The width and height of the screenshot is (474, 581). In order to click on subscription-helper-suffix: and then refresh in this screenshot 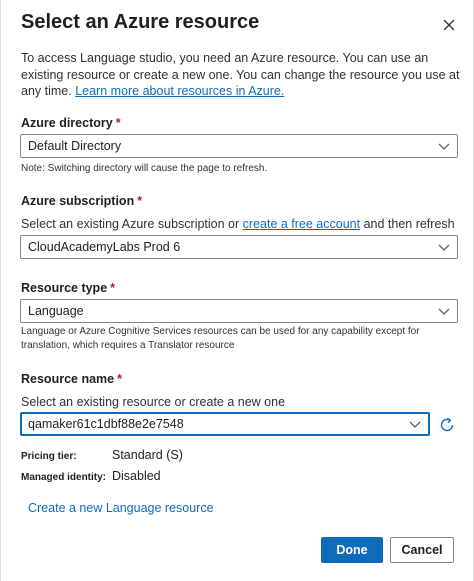, I will do `click(407, 224)`.